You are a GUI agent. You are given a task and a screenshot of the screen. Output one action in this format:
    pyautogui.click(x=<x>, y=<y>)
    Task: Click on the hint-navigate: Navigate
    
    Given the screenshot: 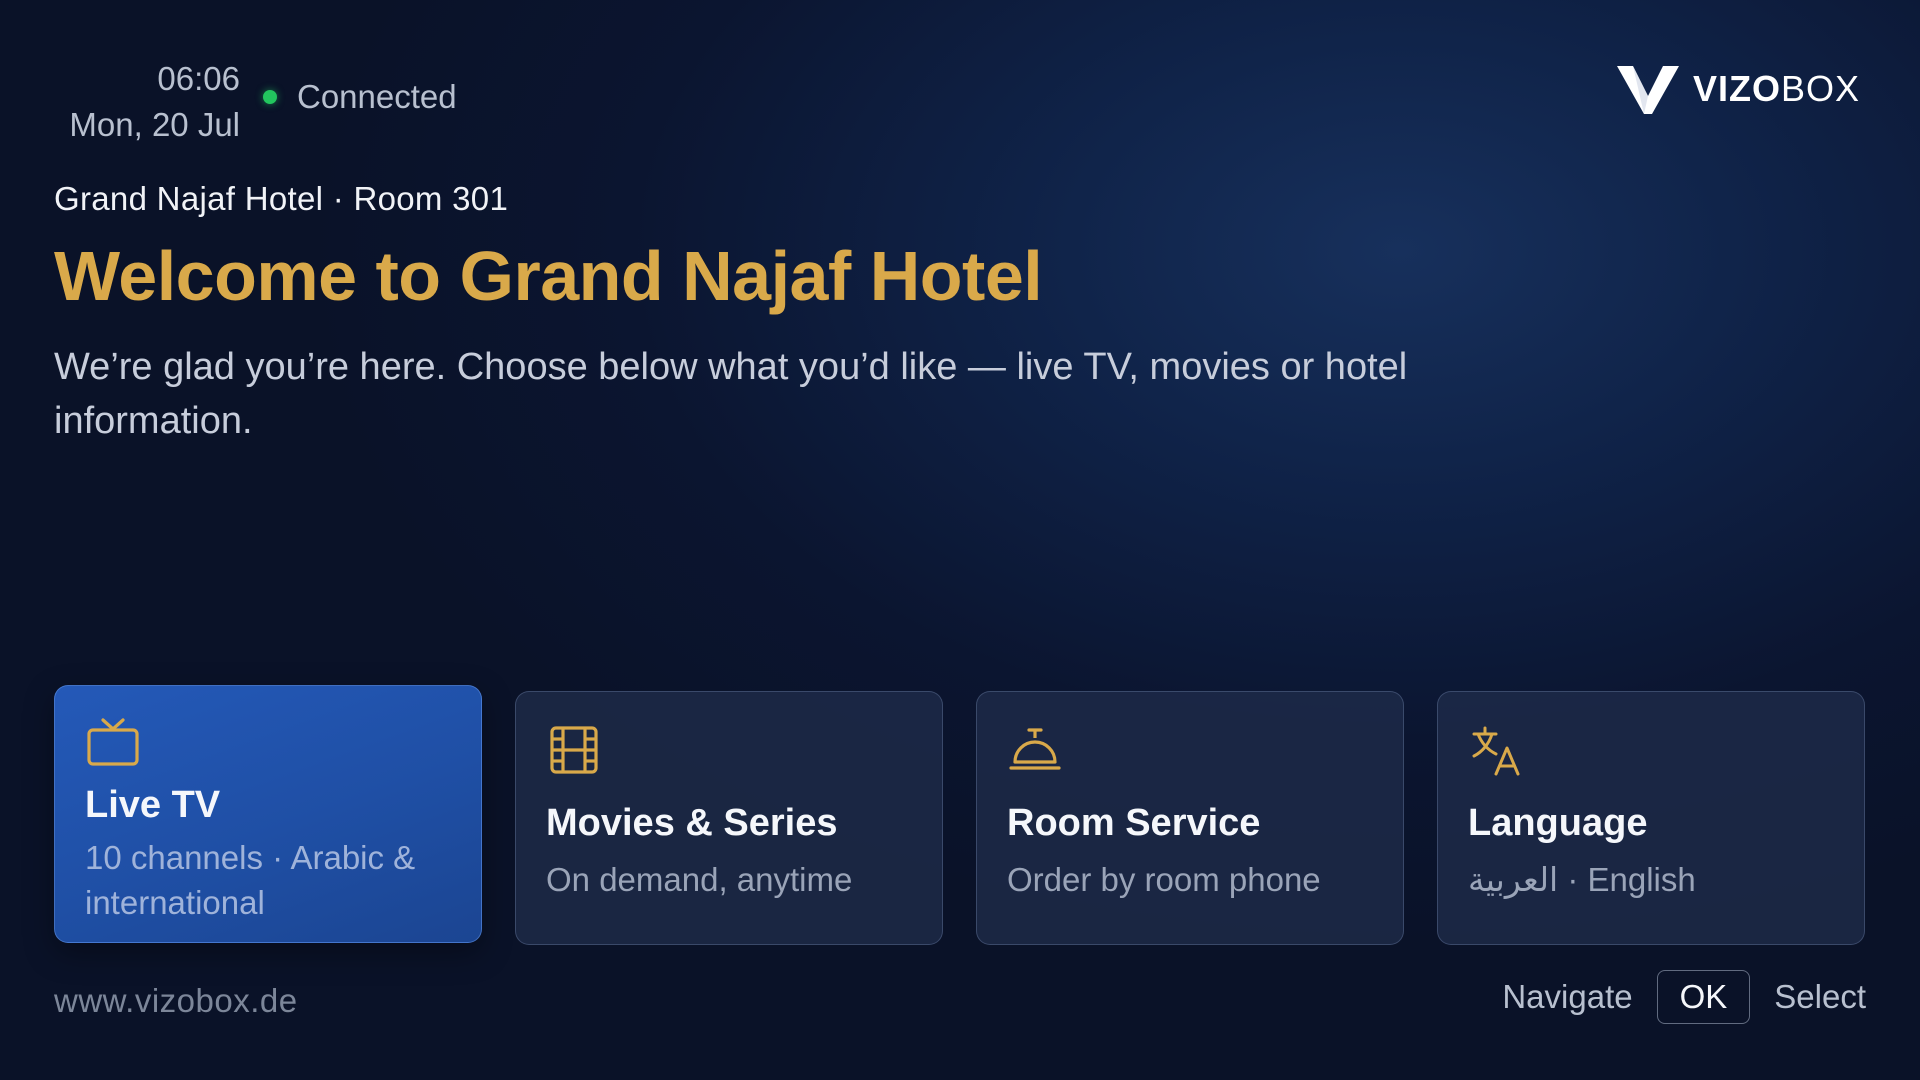 What is the action you would take?
    pyautogui.click(x=1567, y=996)
    